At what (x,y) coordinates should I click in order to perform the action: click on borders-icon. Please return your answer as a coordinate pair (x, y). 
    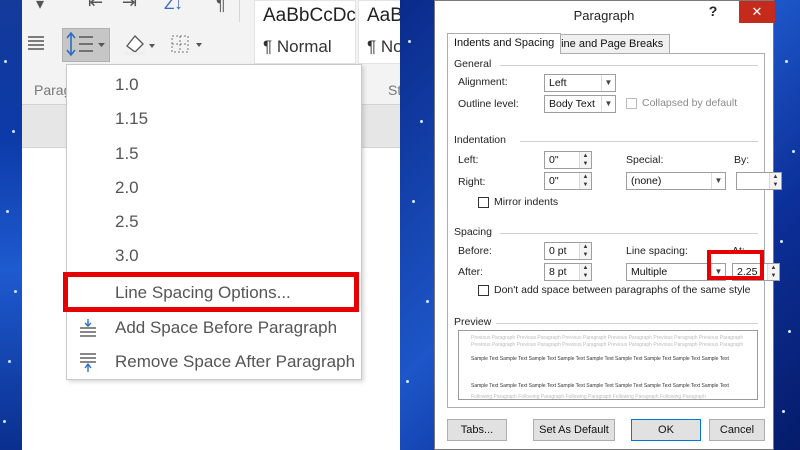
    Looking at the image, I should click on (188, 46).